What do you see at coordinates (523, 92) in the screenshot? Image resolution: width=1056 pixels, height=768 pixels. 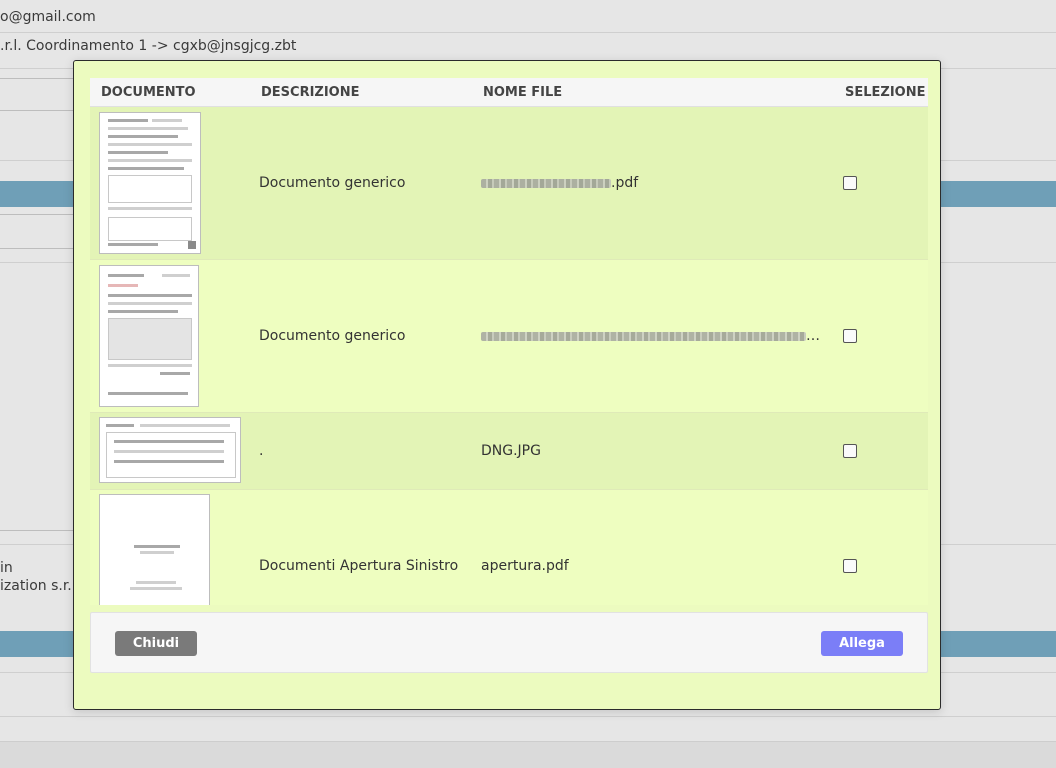 I see `header-nome-file: NOME FILE` at bounding box center [523, 92].